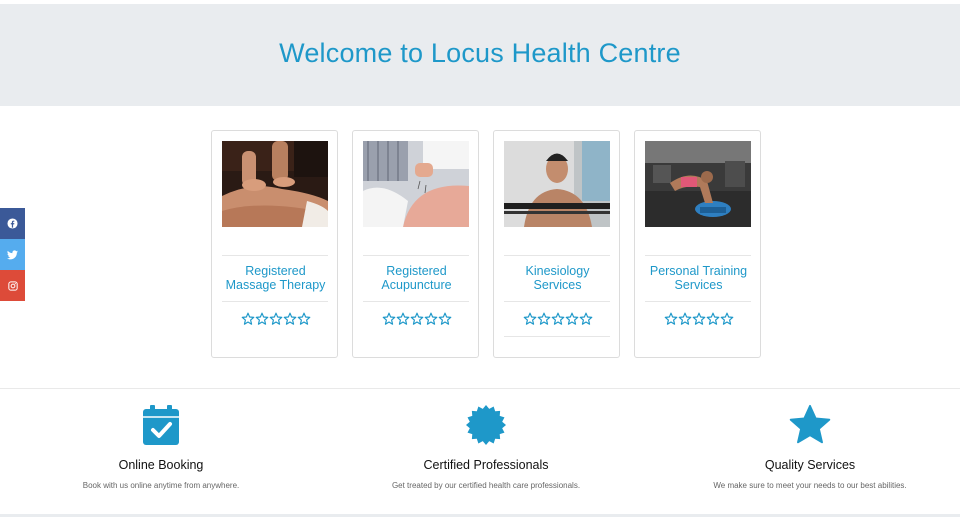 Image resolution: width=960 pixels, height=517 pixels. I want to click on acupuncture-photo, so click(416, 184).